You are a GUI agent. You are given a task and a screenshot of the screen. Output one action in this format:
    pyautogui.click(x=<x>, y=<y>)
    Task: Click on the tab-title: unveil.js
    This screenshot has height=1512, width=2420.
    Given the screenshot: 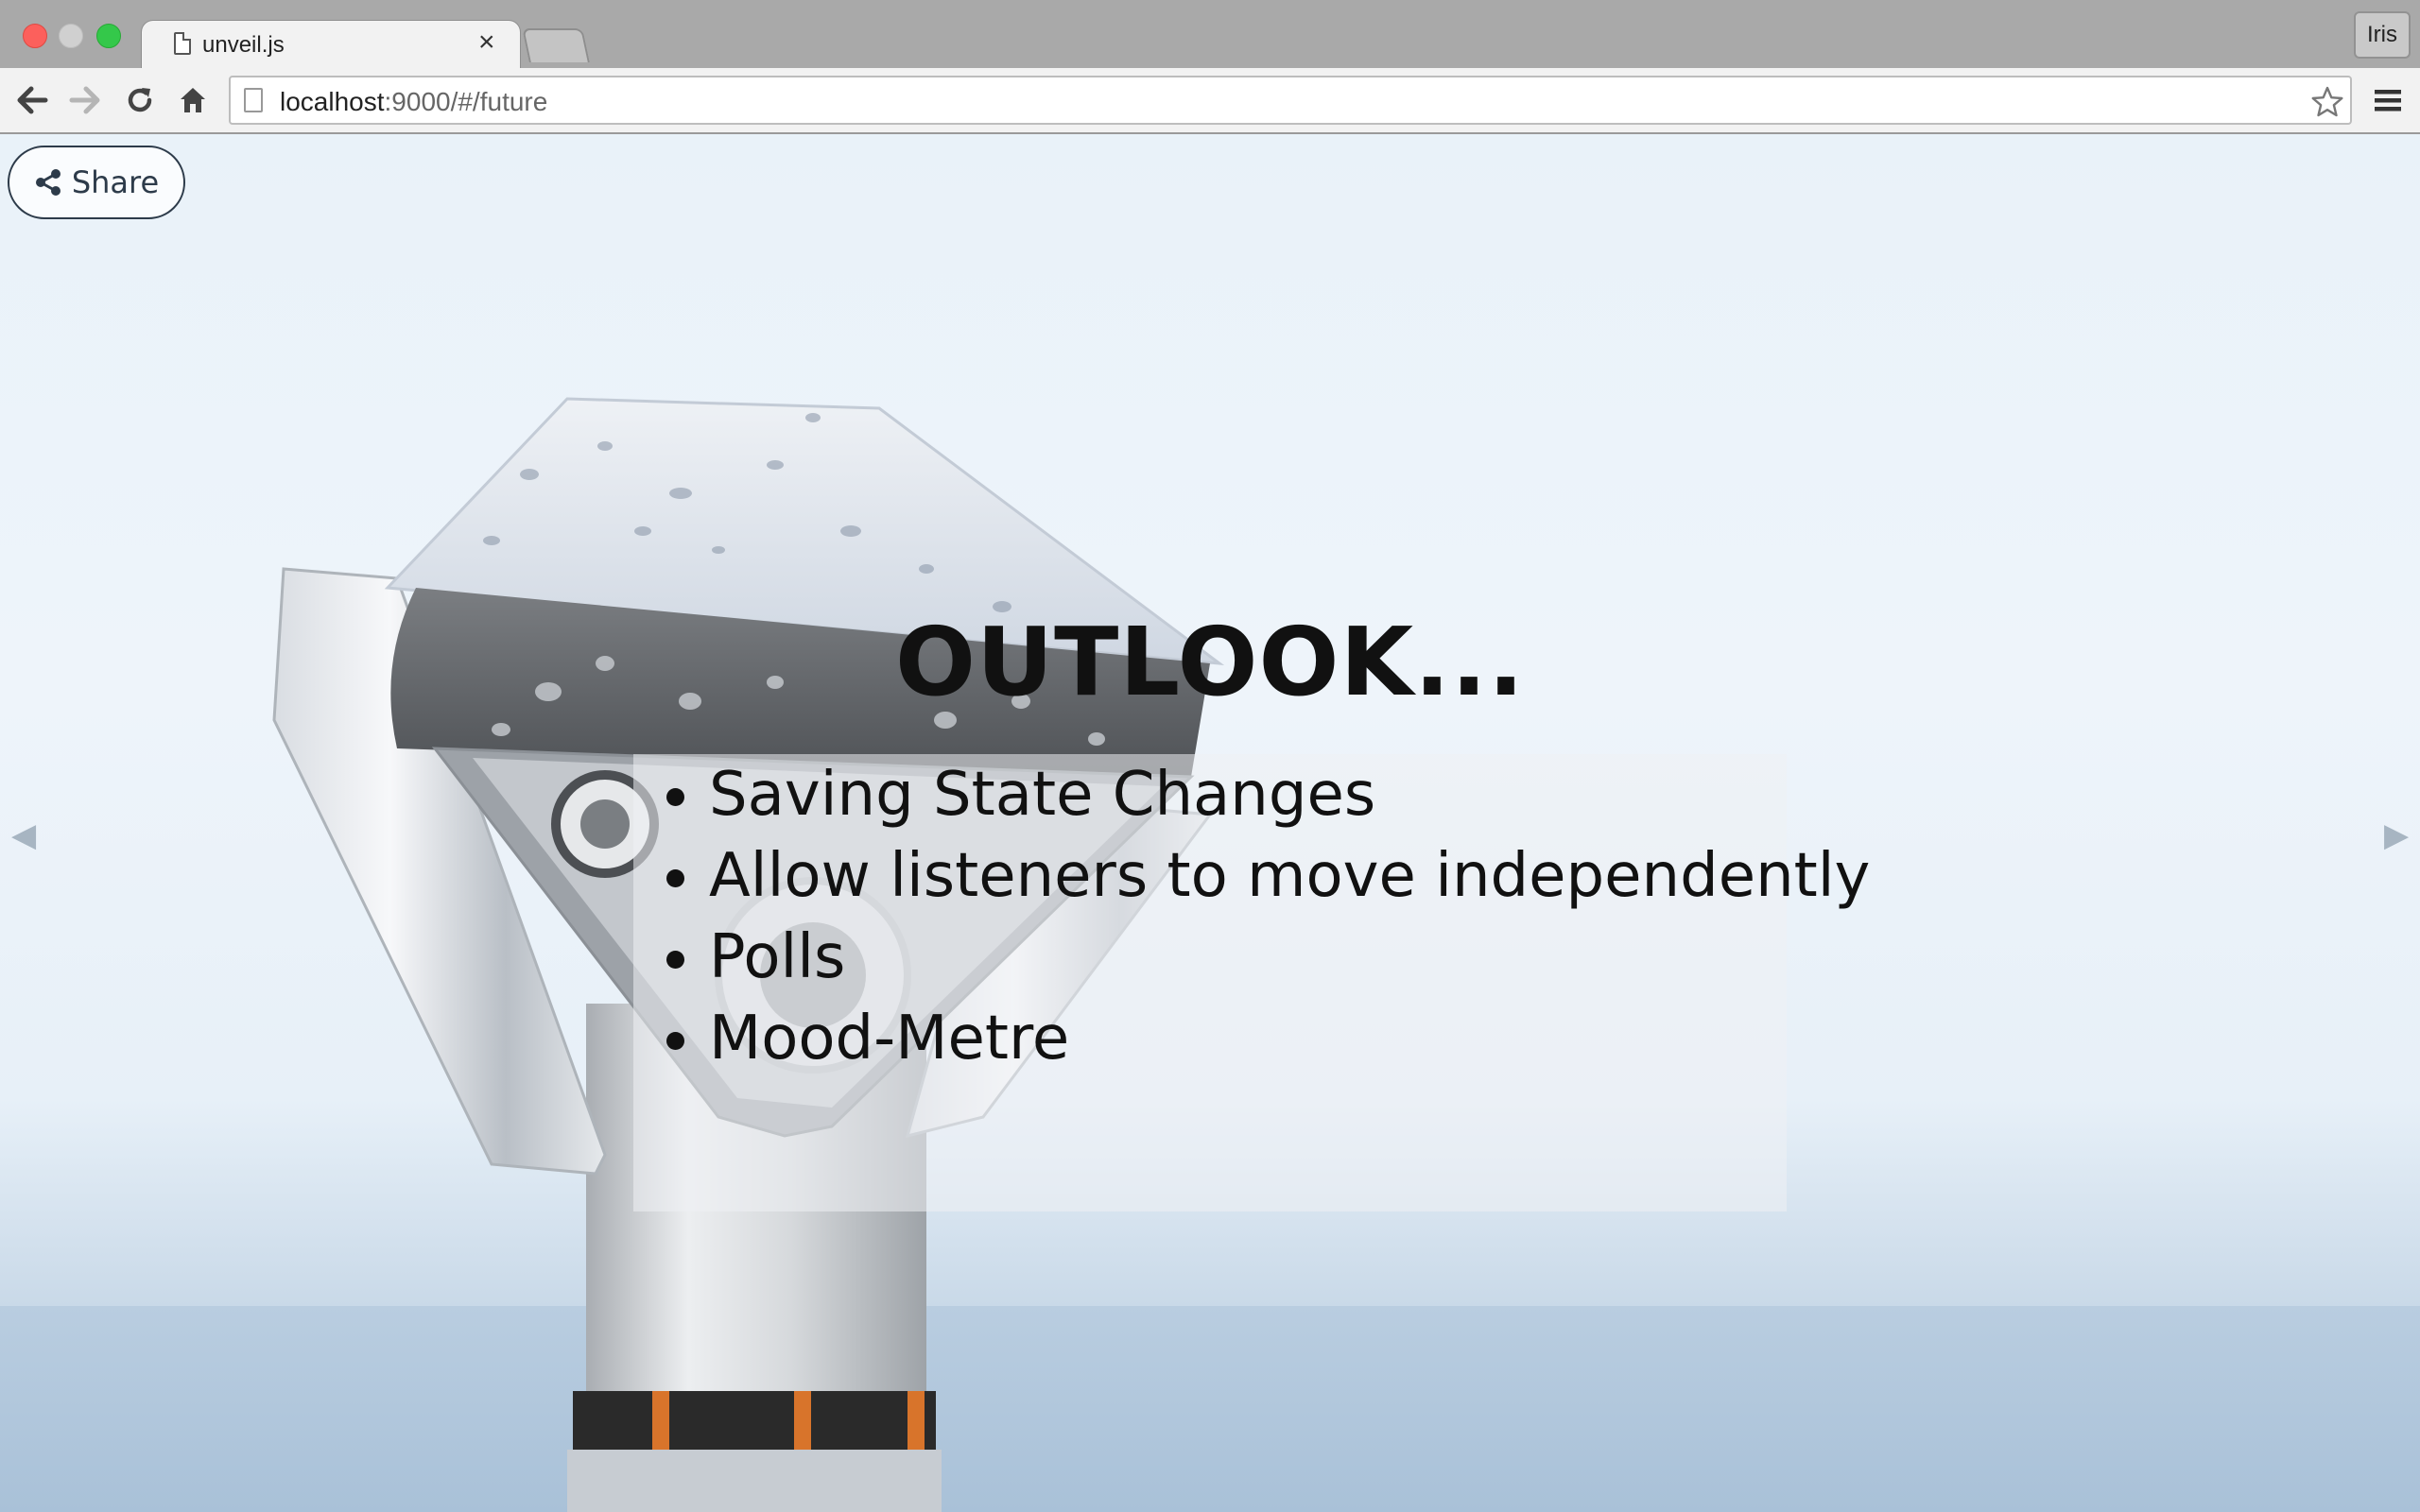 What is the action you would take?
    pyautogui.click(x=243, y=45)
    